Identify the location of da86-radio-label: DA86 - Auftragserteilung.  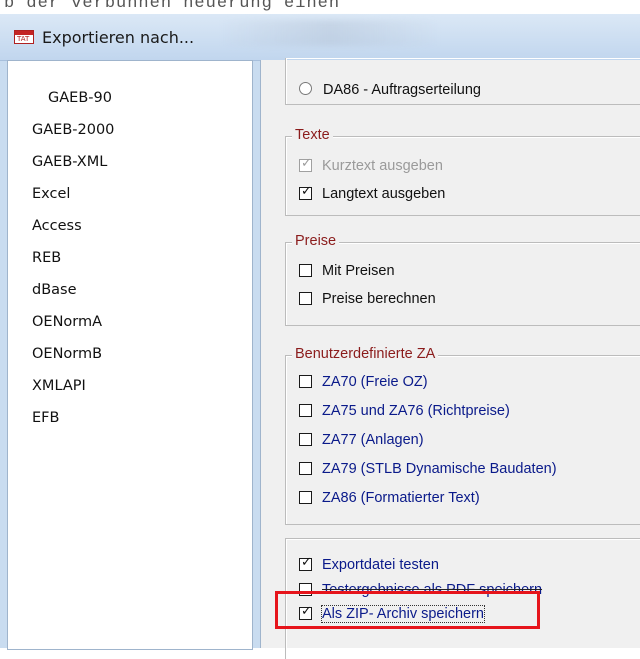
(402, 90).